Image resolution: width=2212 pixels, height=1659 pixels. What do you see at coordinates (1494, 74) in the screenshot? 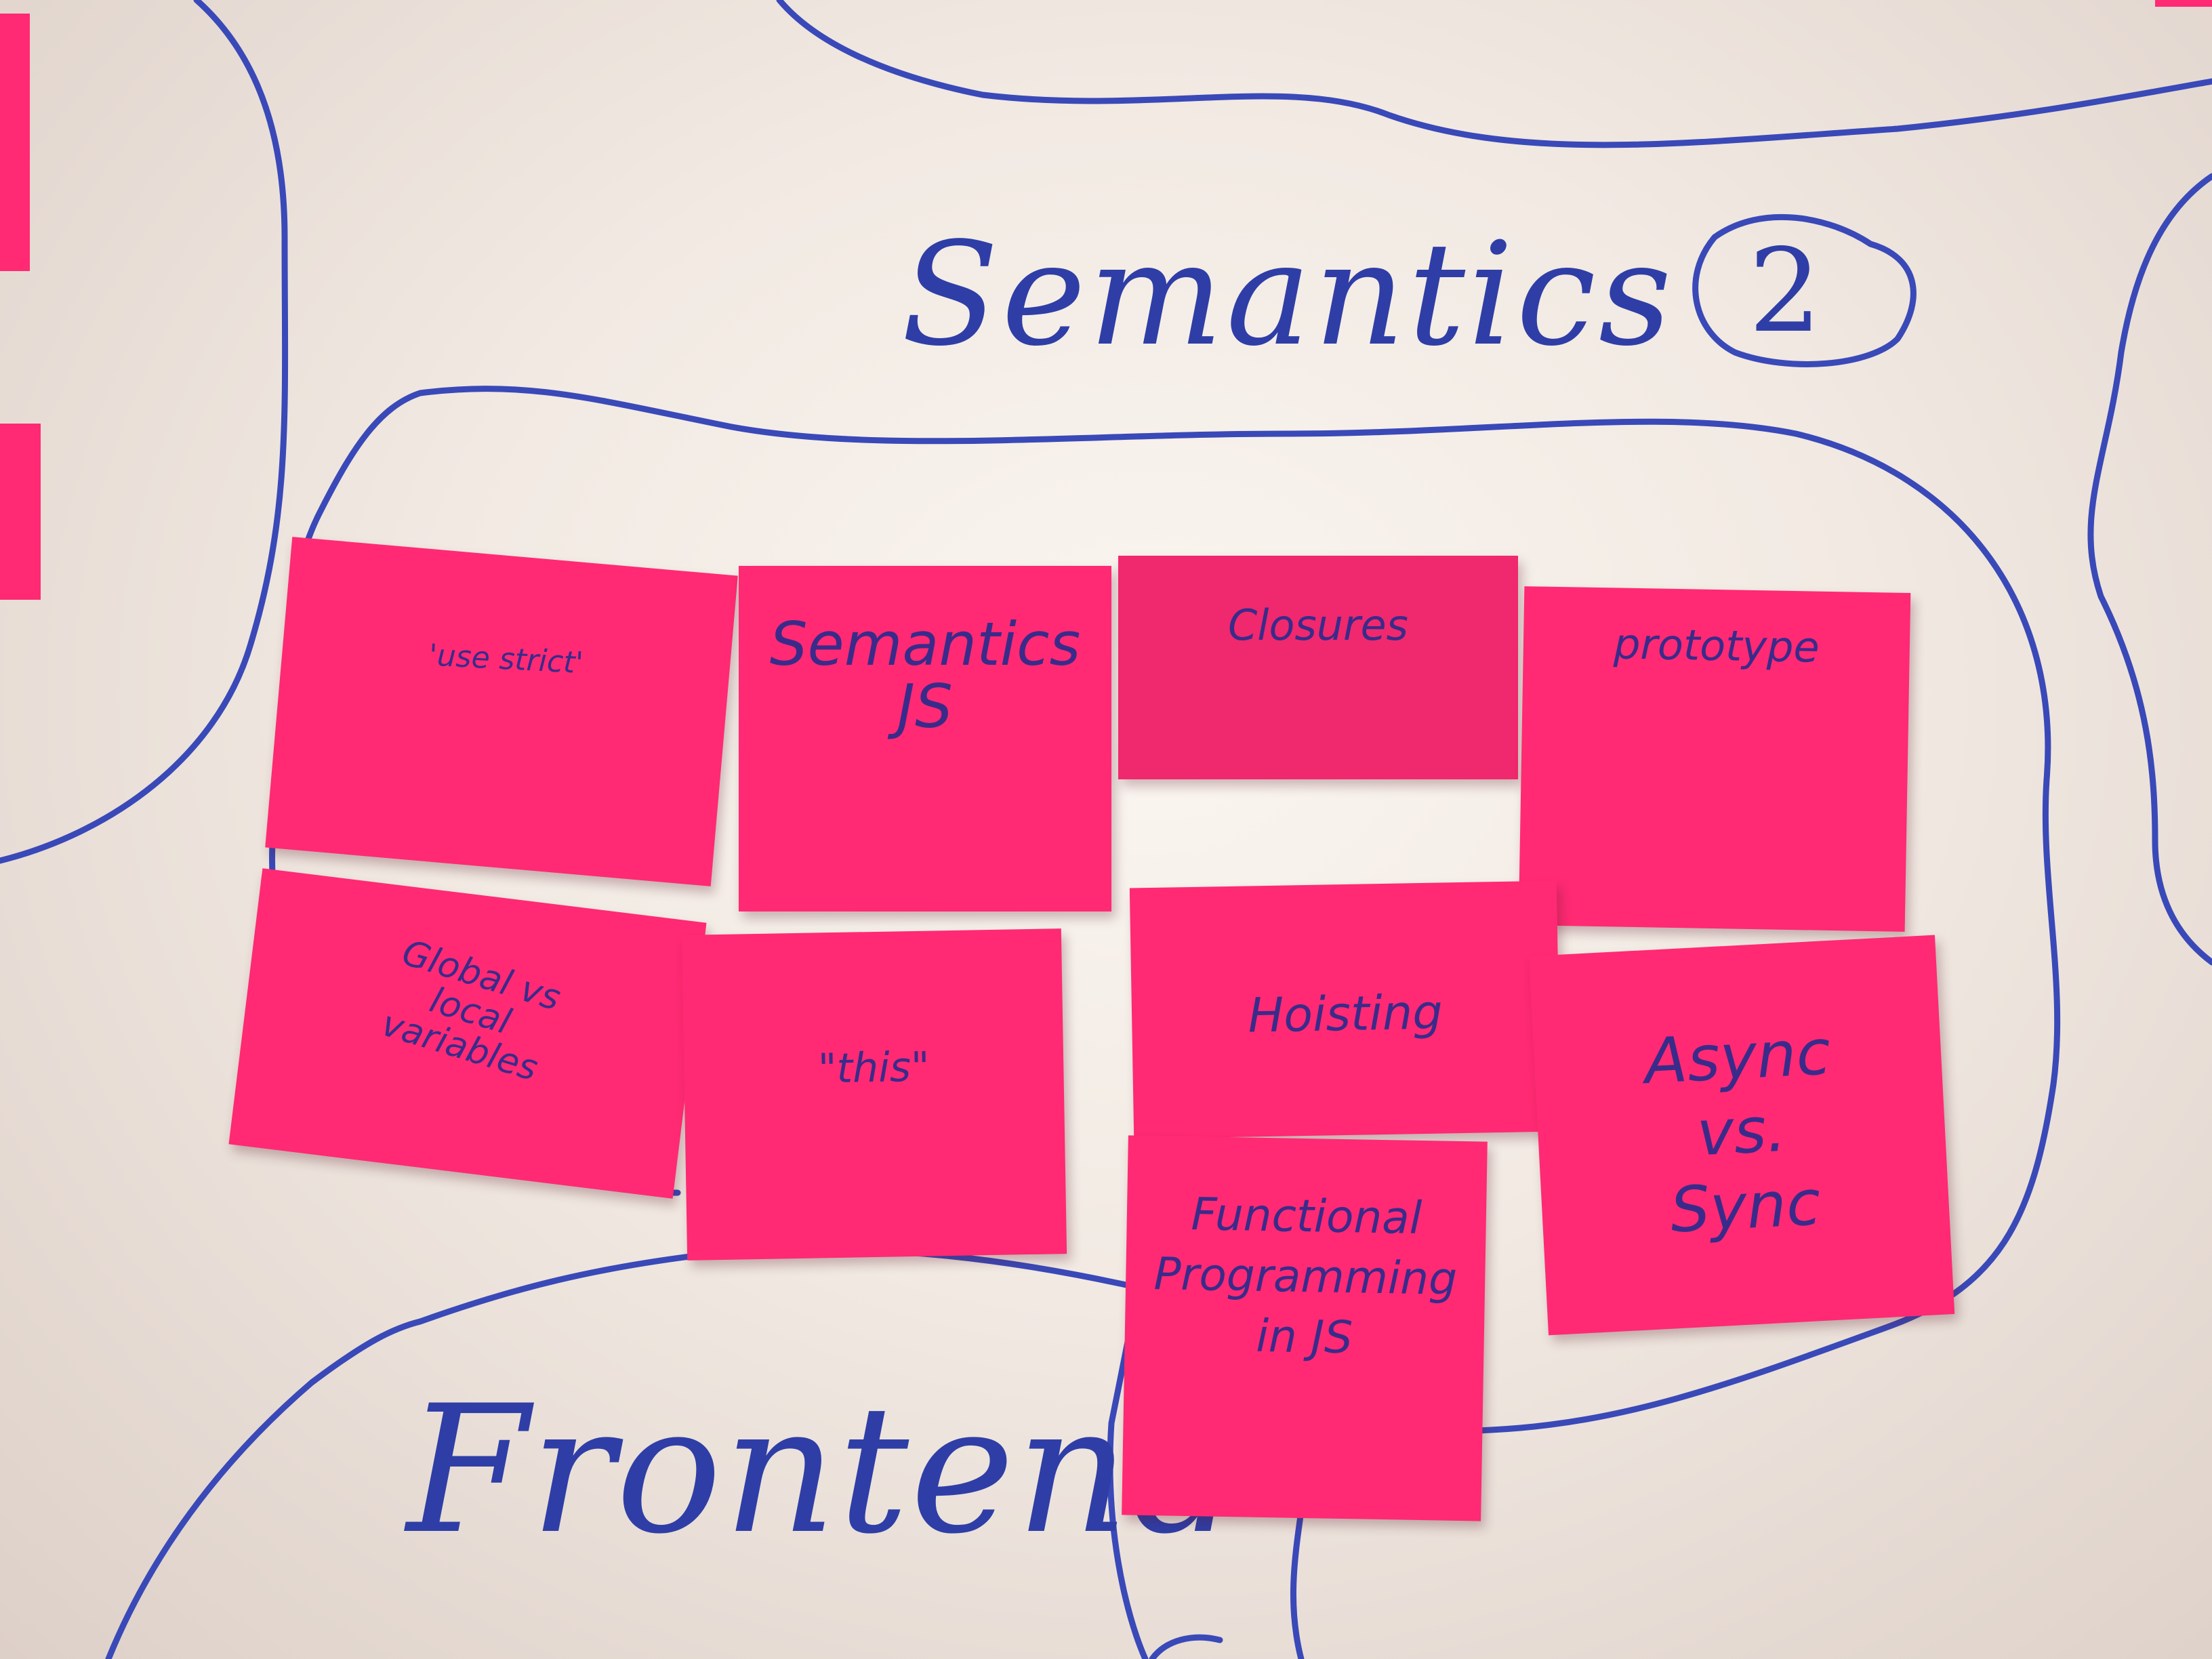
I see `top-cloud-boundary` at bounding box center [1494, 74].